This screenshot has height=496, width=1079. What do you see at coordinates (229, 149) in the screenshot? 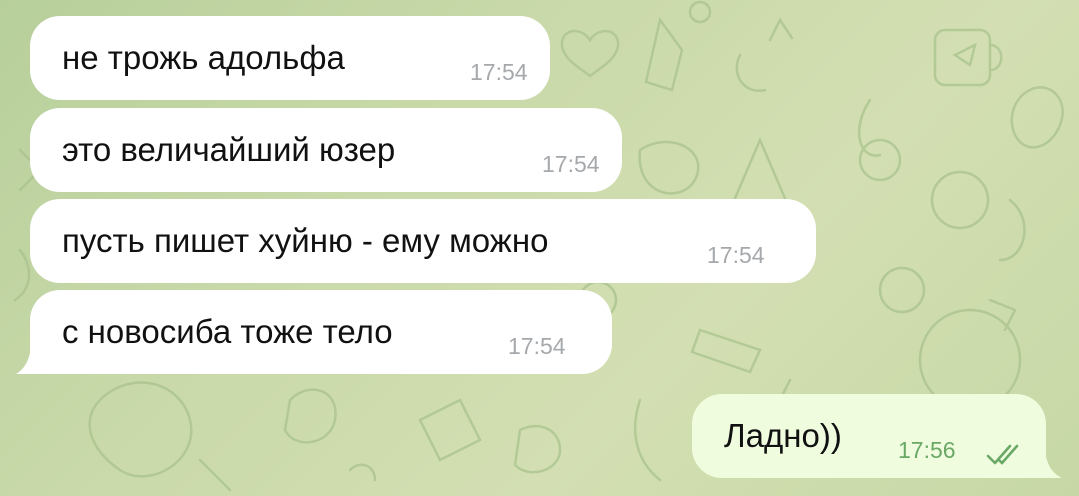
I see `message-text: это величайший юзер` at bounding box center [229, 149].